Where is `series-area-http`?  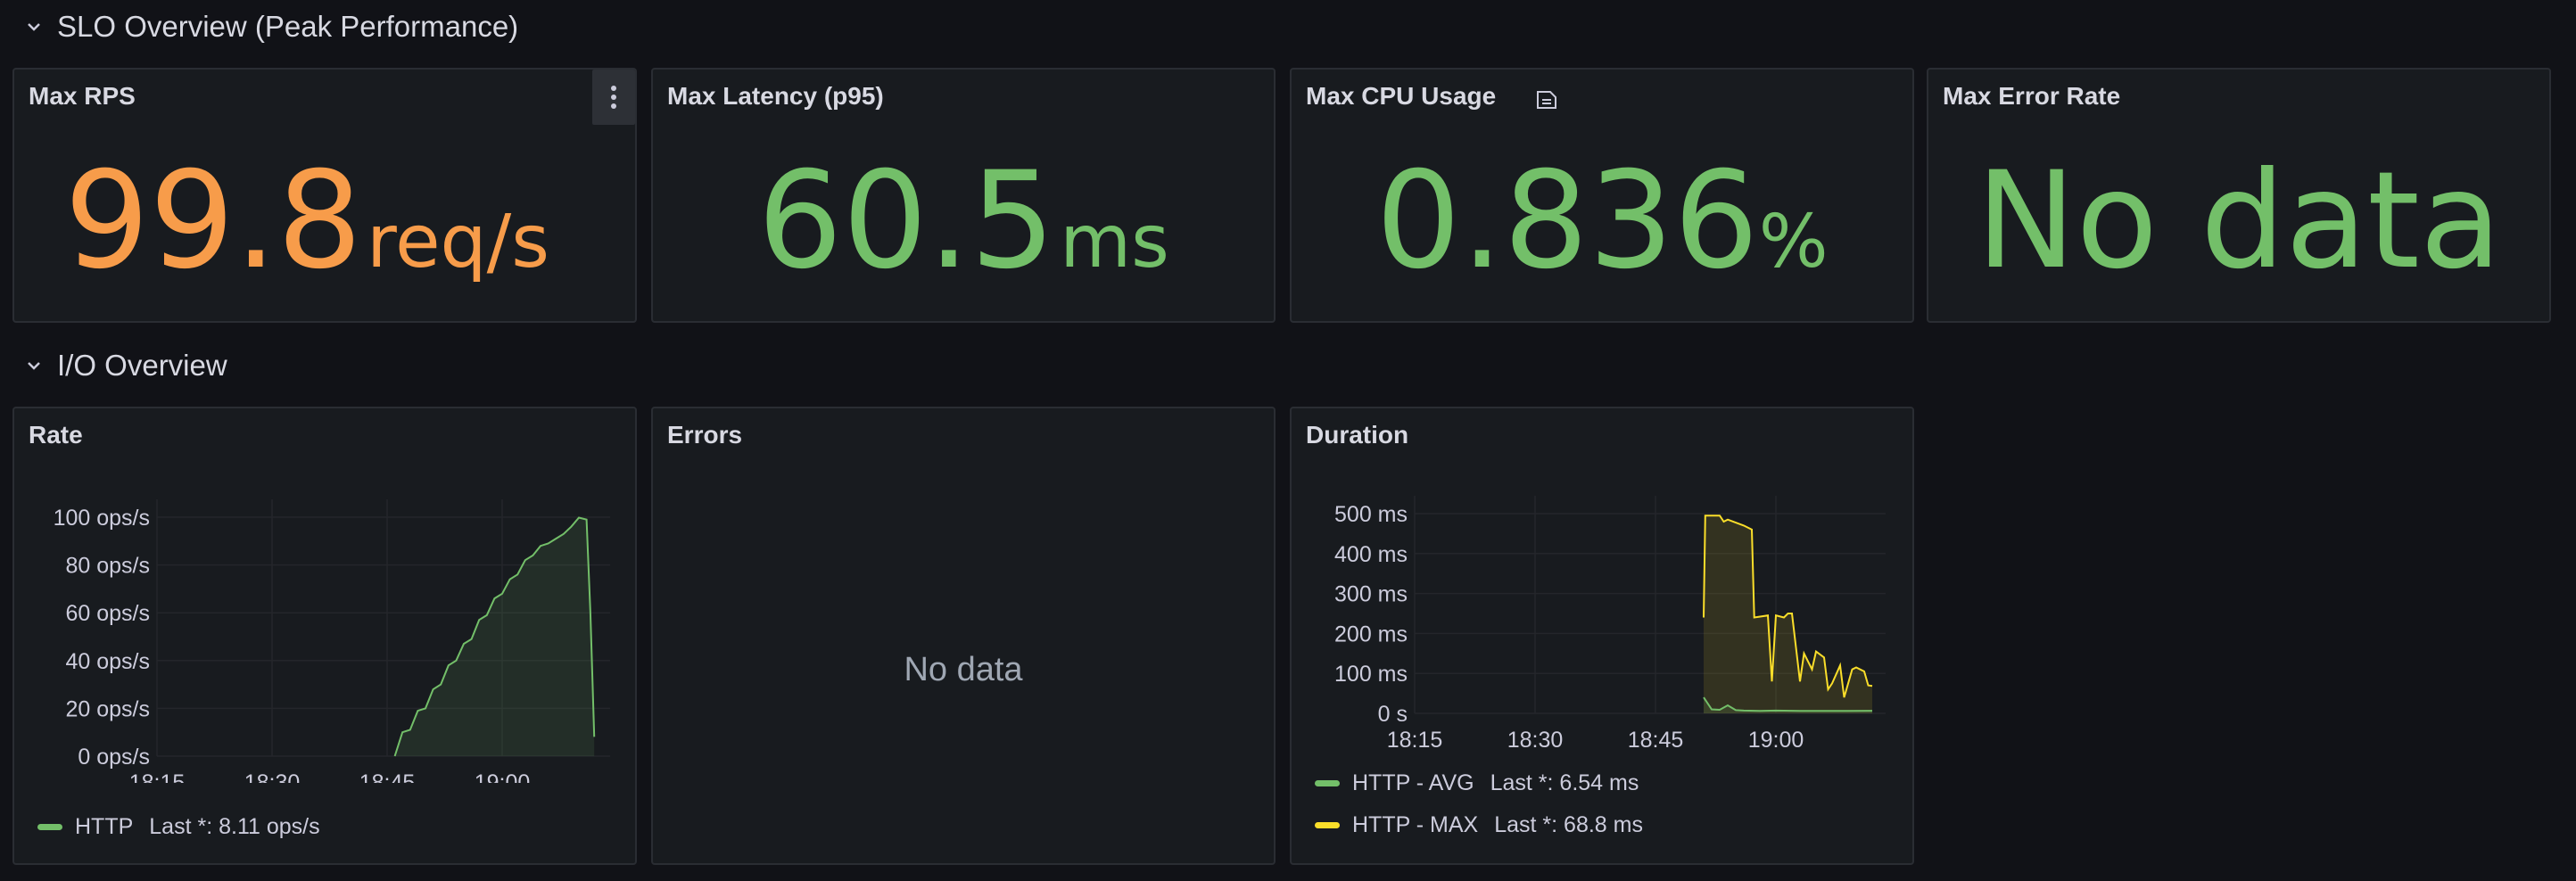
series-area-http is located at coordinates (495, 636).